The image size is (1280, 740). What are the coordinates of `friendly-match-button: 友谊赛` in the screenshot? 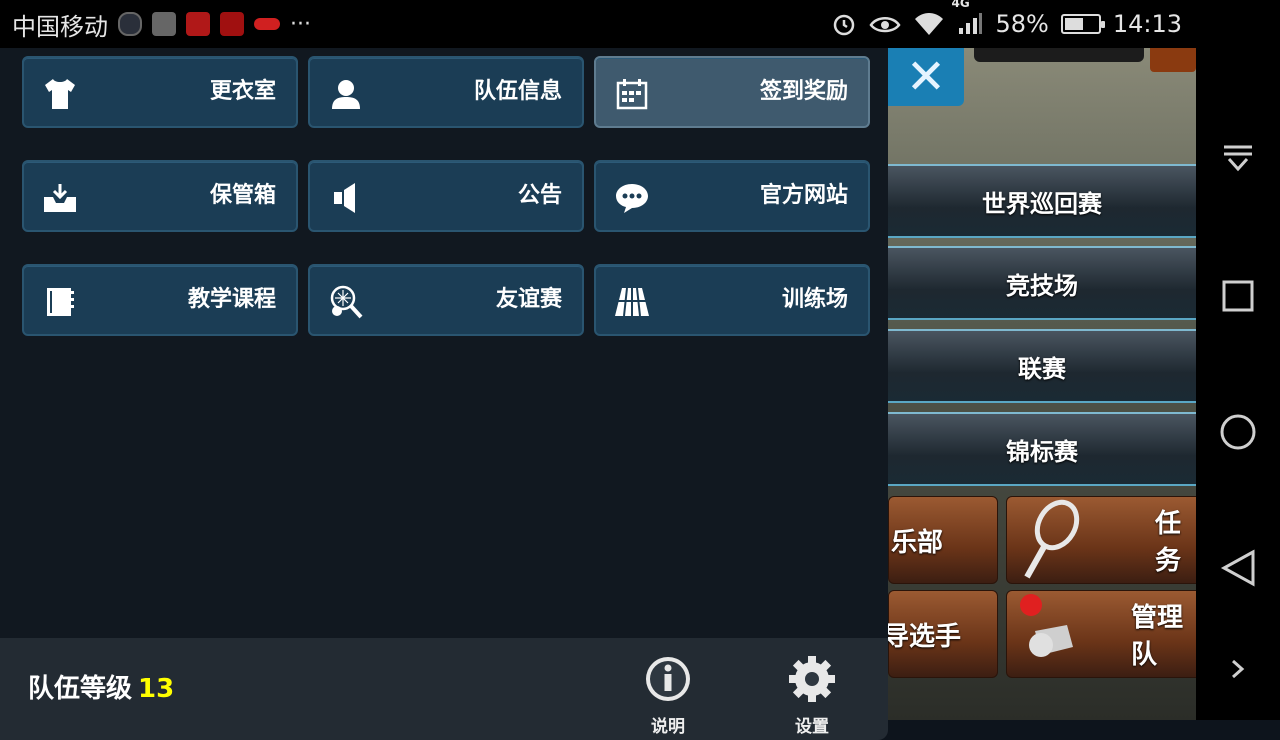 It's located at (446, 300).